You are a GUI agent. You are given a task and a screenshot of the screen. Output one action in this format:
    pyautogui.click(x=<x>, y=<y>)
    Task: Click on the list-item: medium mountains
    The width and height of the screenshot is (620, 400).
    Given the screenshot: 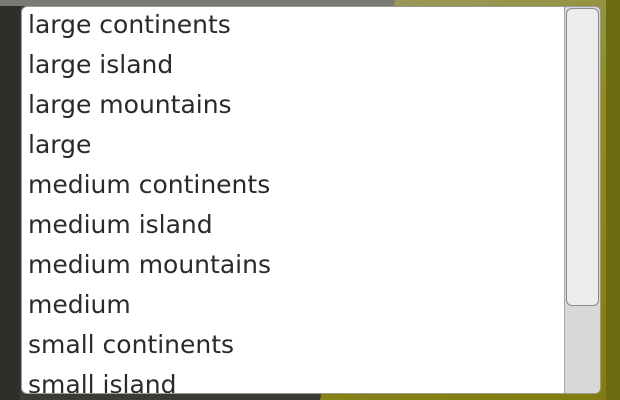 What is the action you would take?
    pyautogui.click(x=294, y=267)
    